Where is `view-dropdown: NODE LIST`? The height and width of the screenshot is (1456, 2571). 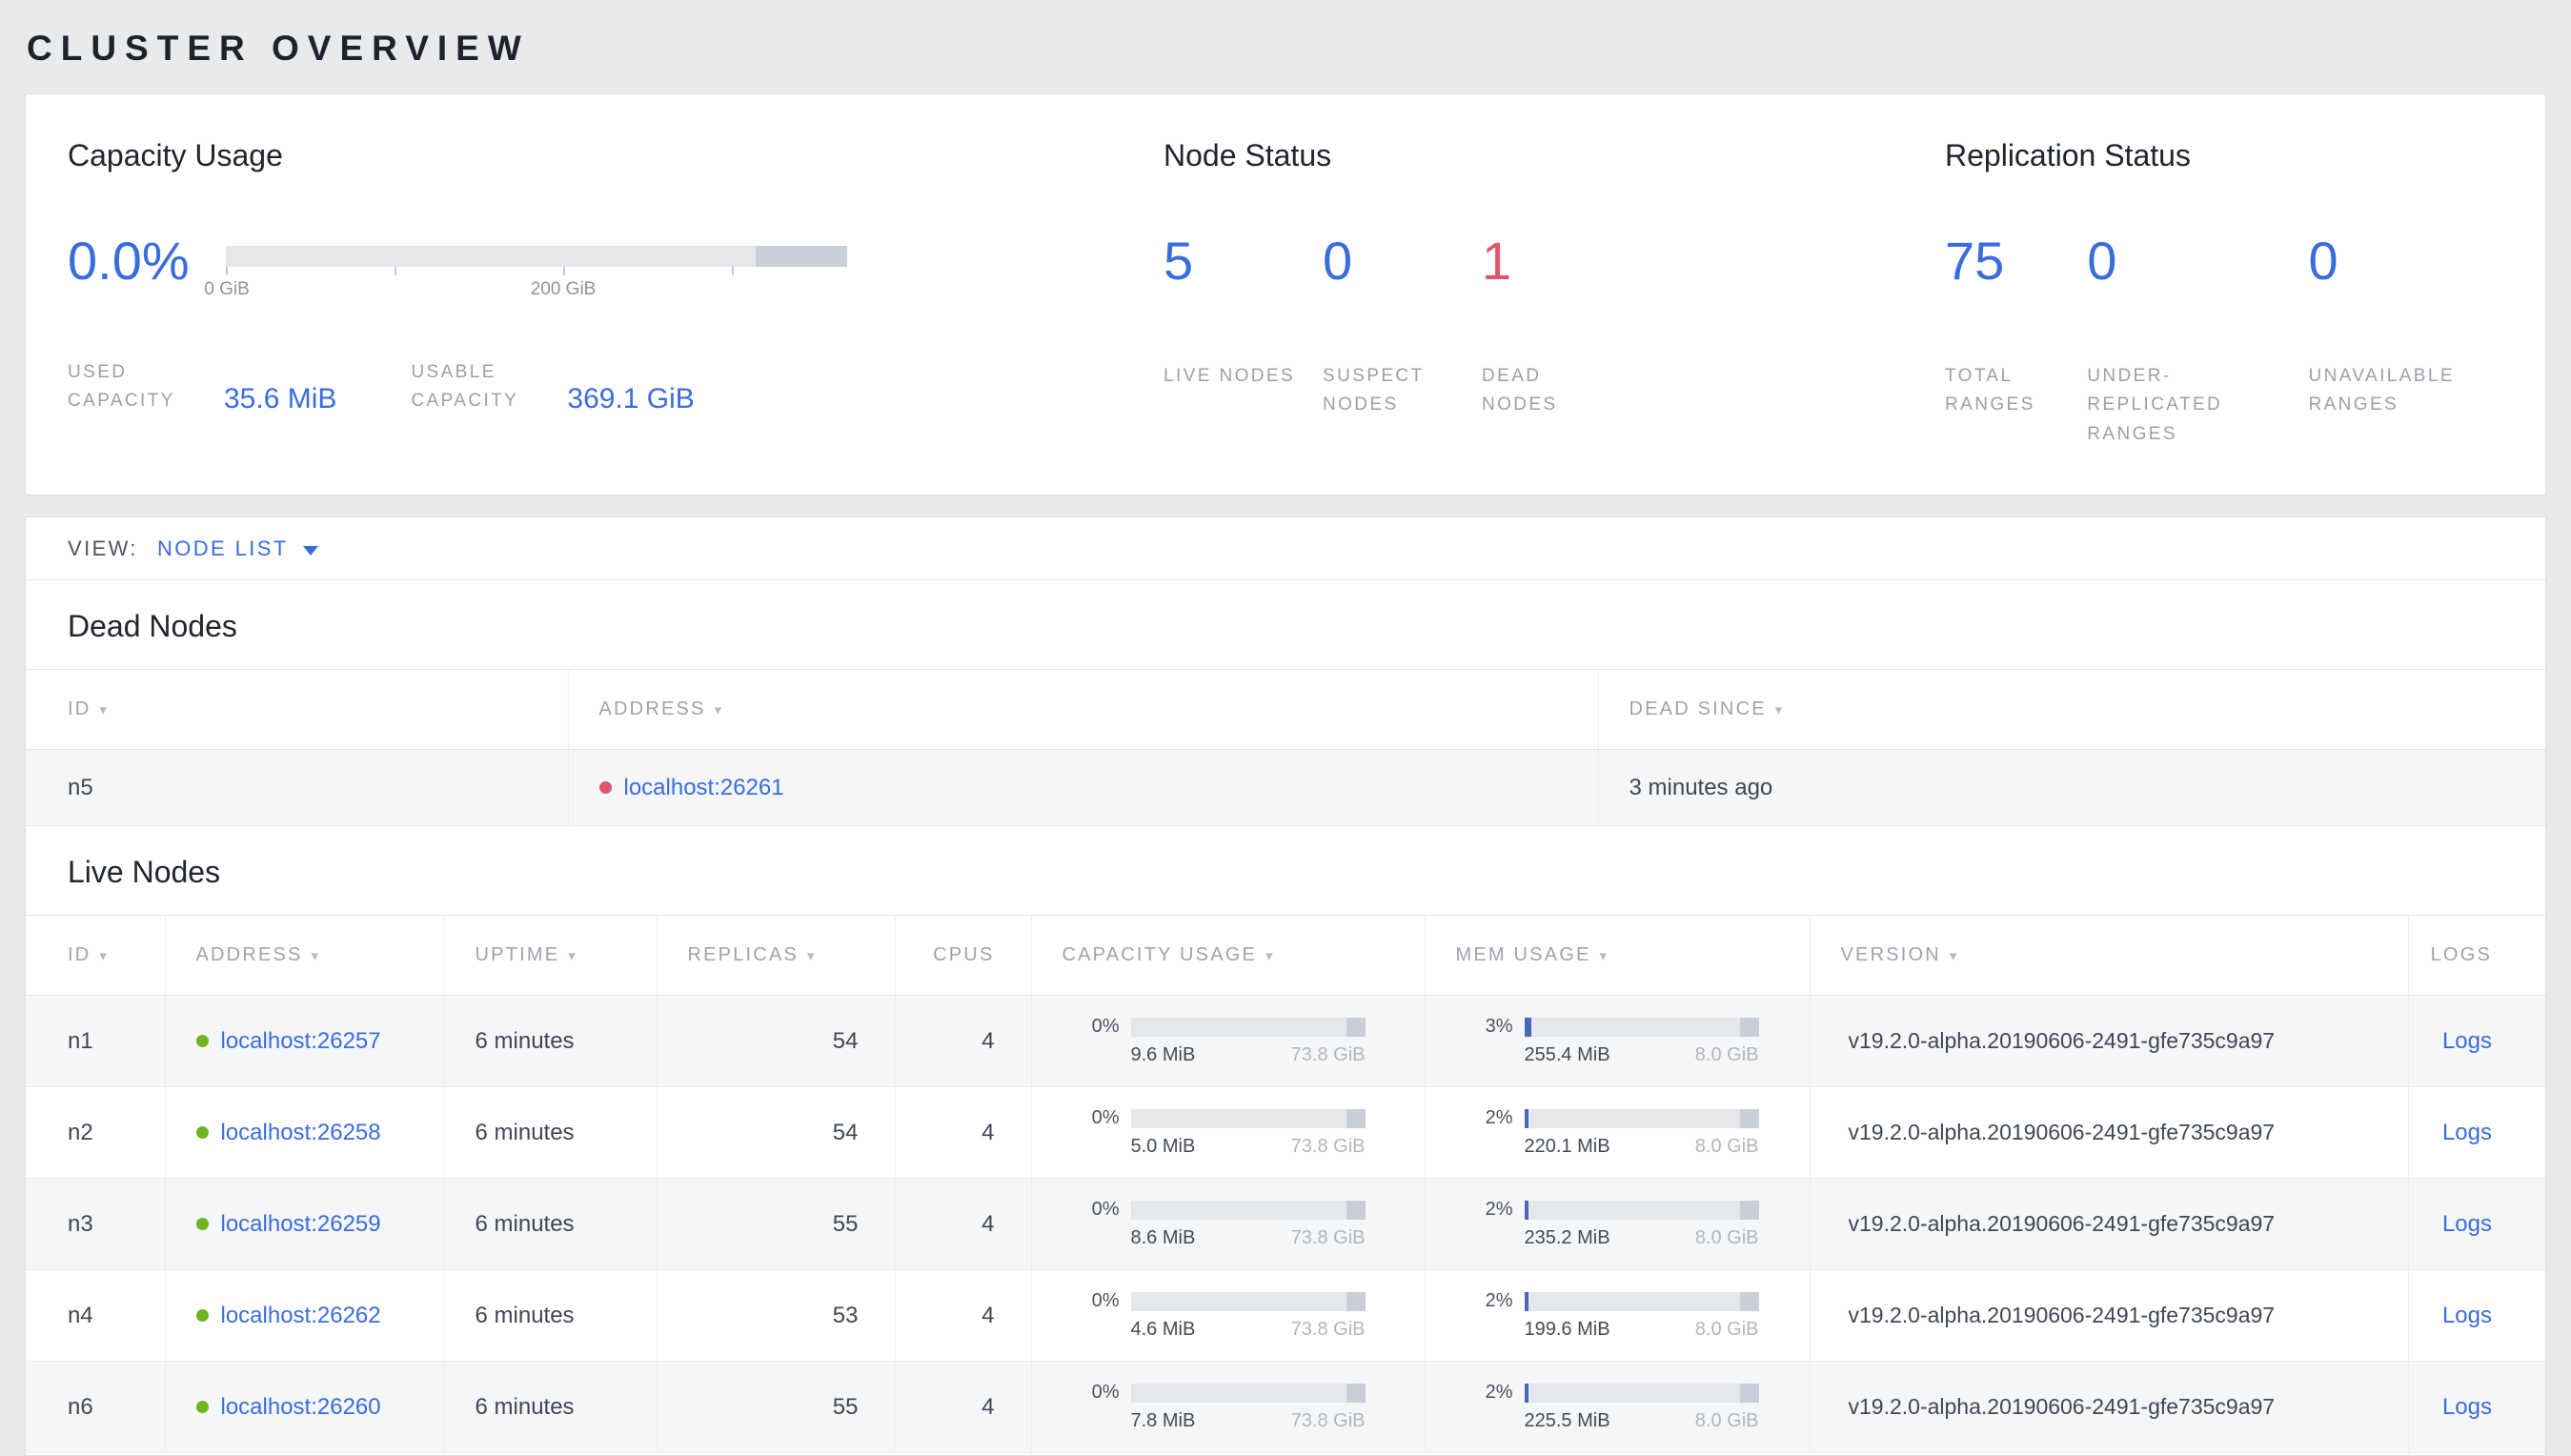
view-dropdown: NODE LIST is located at coordinates (237, 548).